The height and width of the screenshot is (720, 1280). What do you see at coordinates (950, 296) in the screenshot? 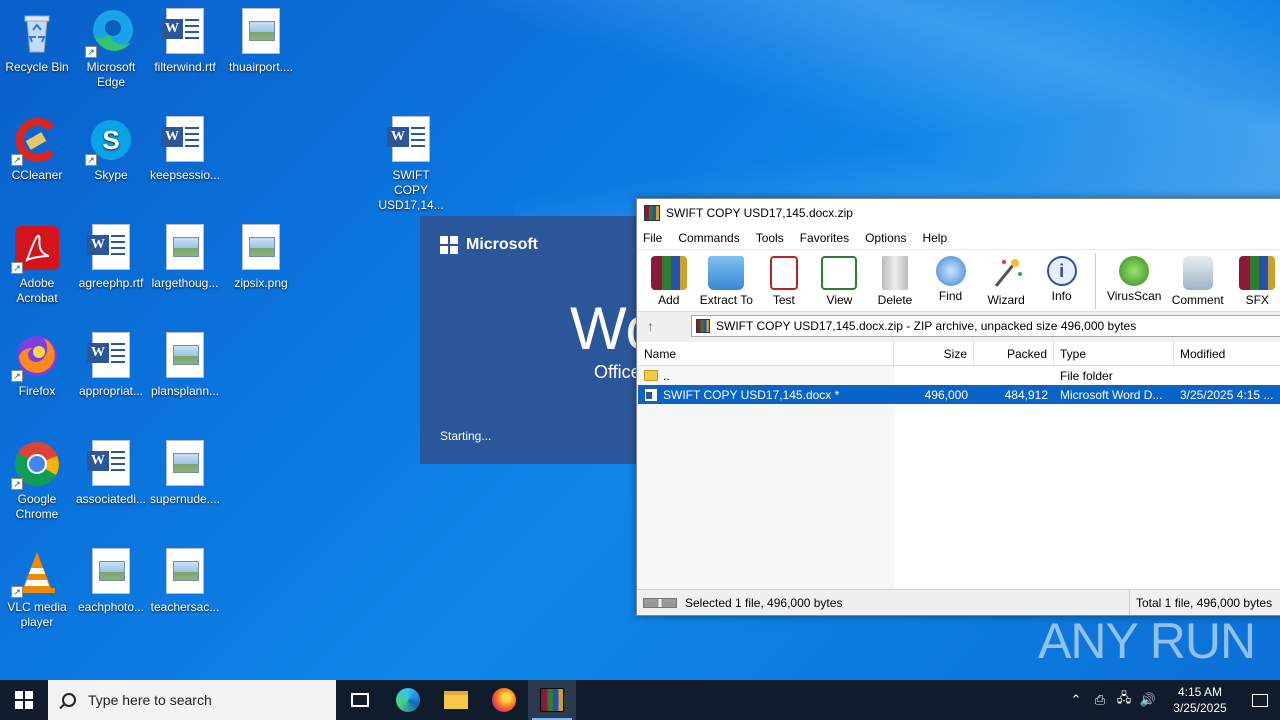
I see `toolbar-label: Find` at bounding box center [950, 296].